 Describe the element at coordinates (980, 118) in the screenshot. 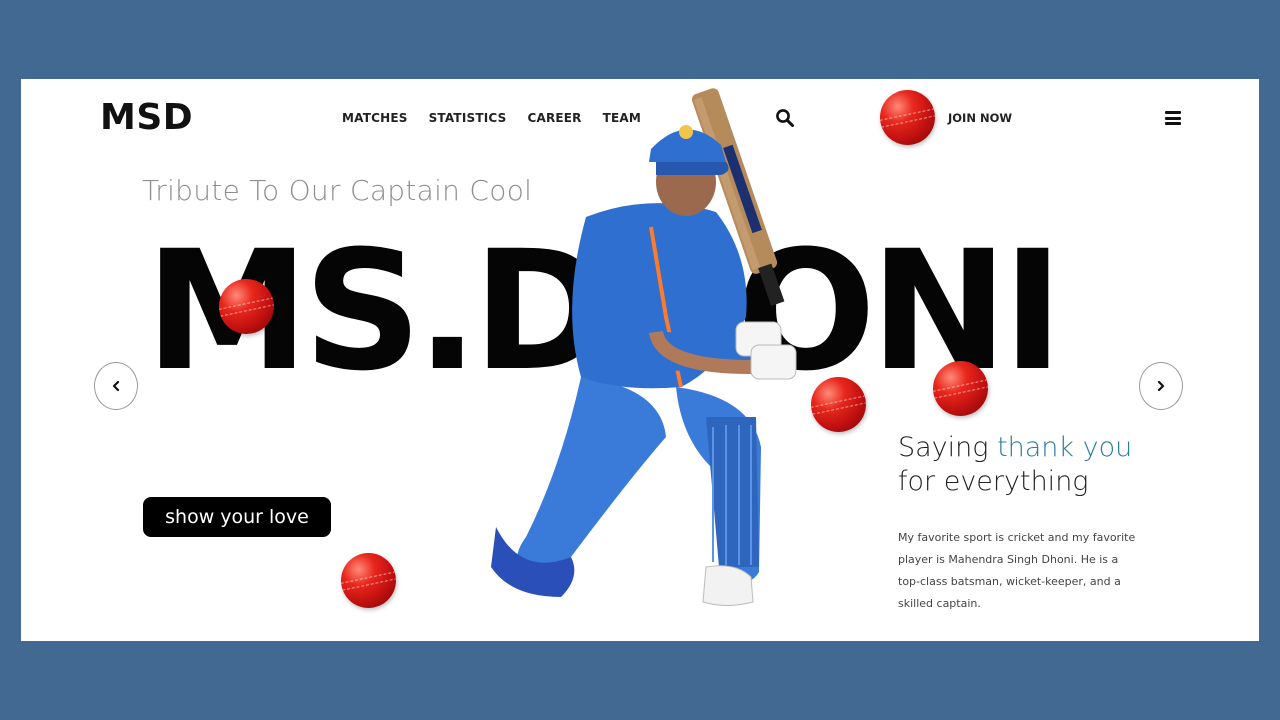

I see `join-now-link: JOIN NOW` at that location.